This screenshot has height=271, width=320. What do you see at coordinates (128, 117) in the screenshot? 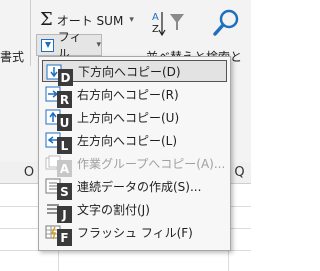
I see `menu-item-label: 上方向へコピー(U)` at bounding box center [128, 117].